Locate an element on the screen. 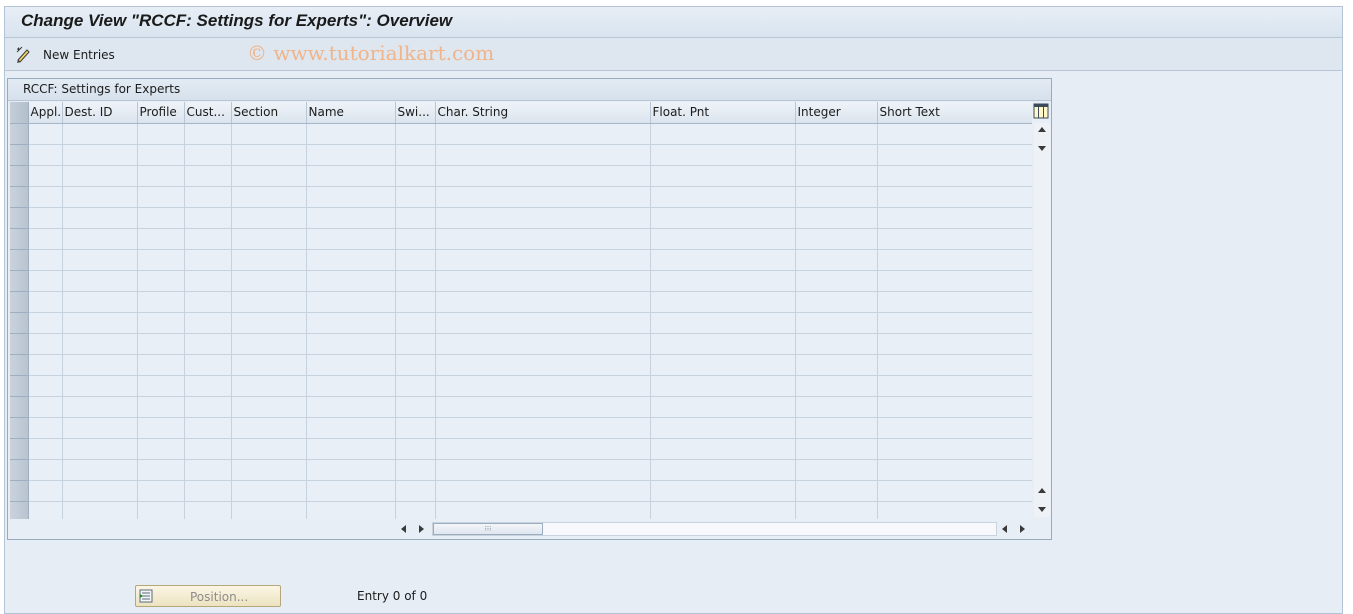 Image resolution: width=1353 pixels, height=614 pixels. column-header-name: Name is located at coordinates (351, 113).